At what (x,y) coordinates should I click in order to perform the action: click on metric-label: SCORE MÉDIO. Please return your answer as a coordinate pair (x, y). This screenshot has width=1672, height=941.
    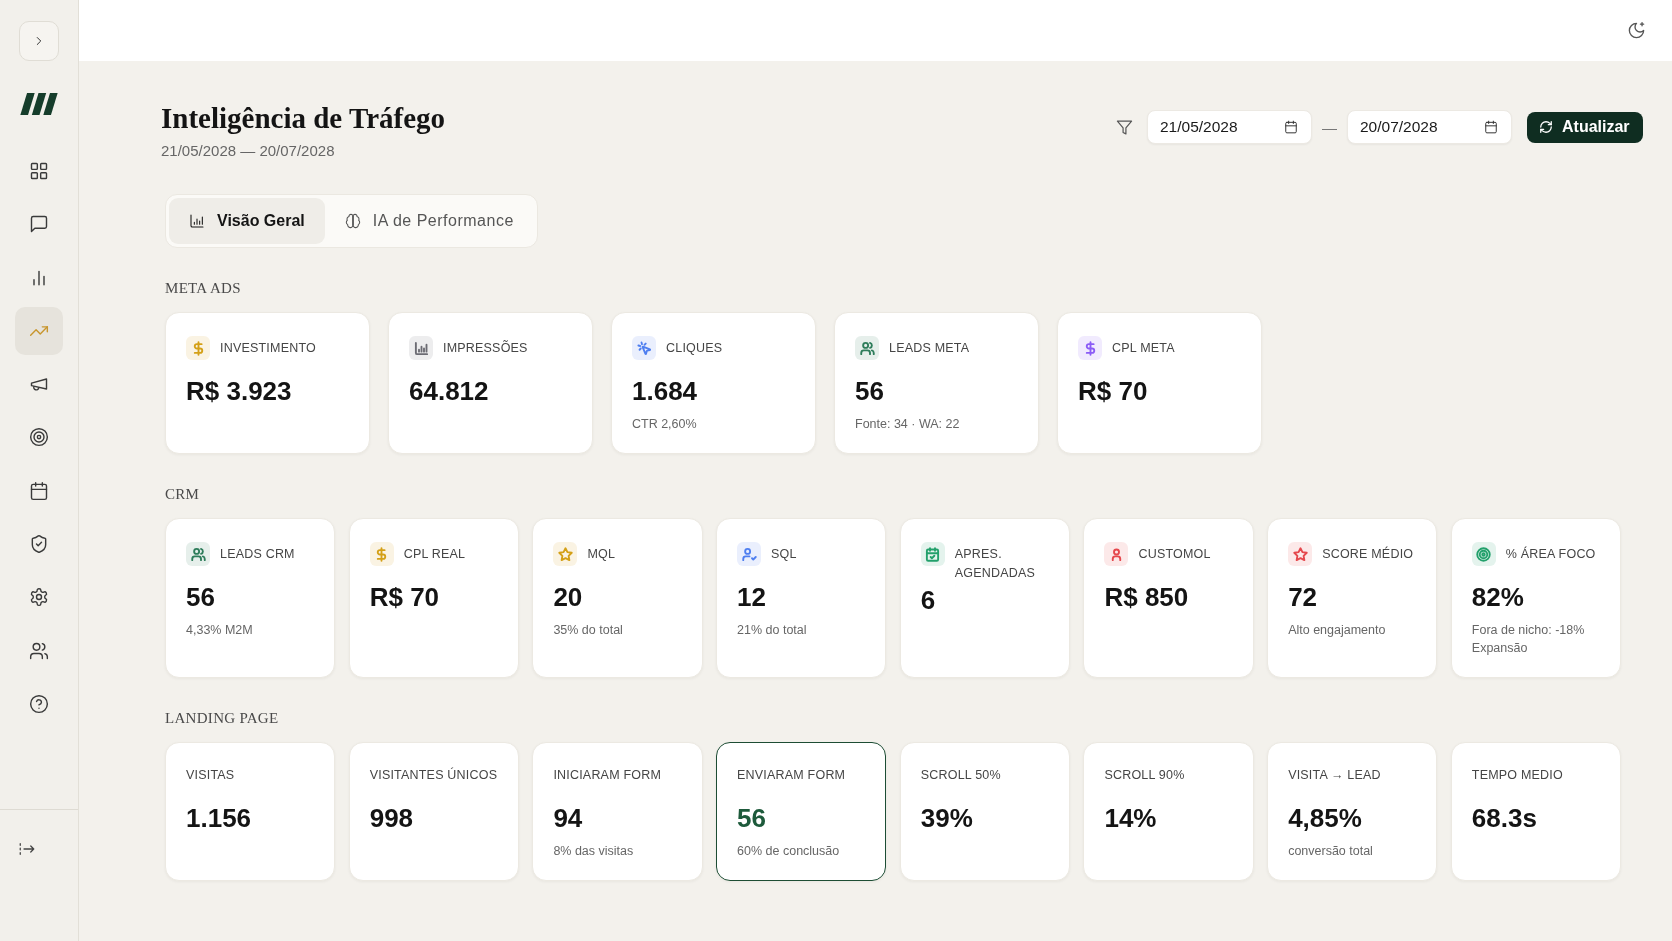
    Looking at the image, I should click on (1368, 554).